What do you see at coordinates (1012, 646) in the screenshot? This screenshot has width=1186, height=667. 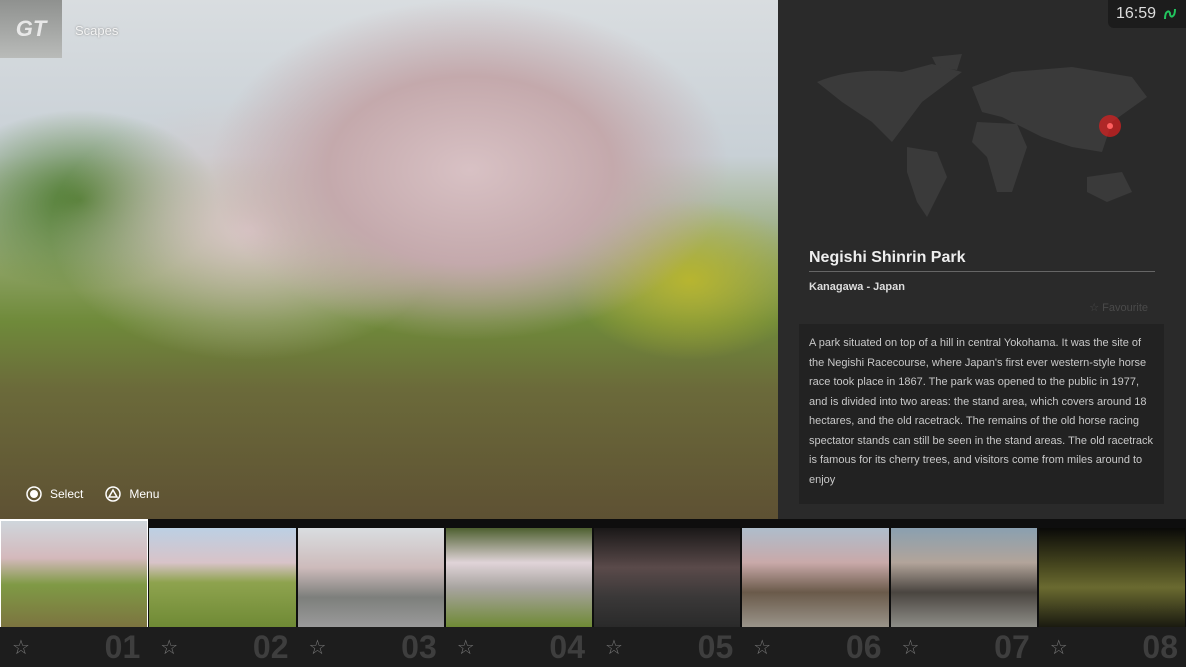 I see `thumbnail-number: 07` at bounding box center [1012, 646].